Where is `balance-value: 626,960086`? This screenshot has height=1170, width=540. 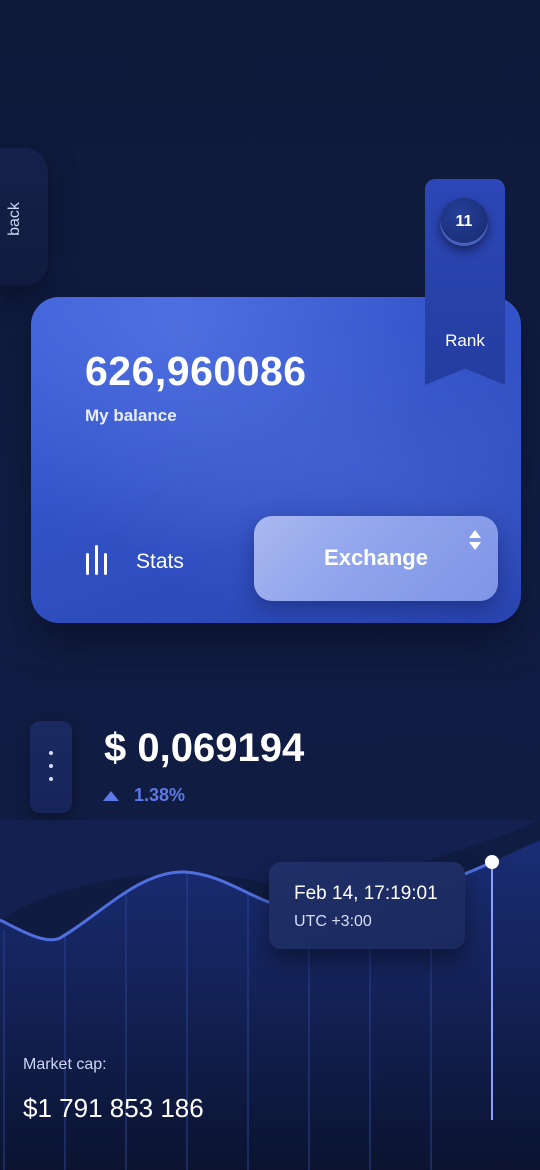
balance-value: 626,960086 is located at coordinates (196, 371).